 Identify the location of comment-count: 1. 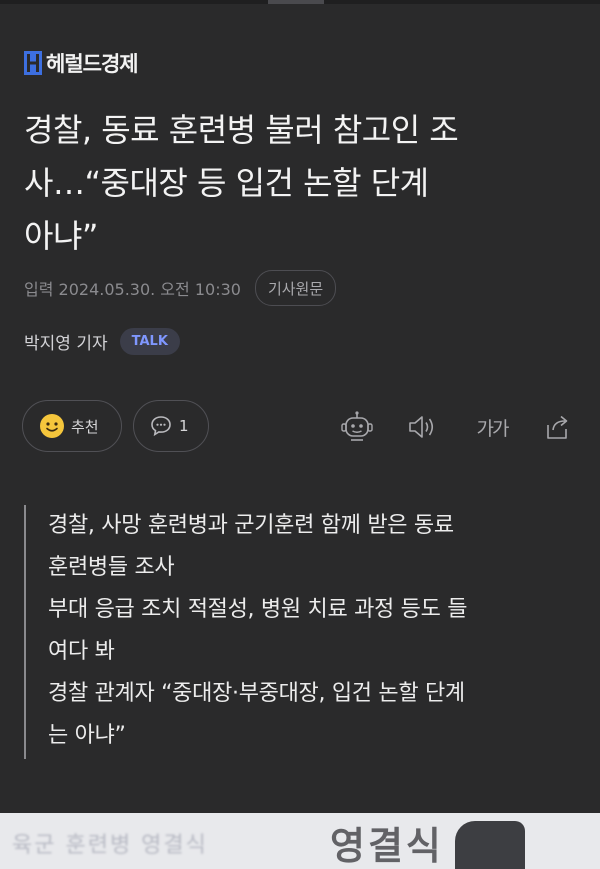
(184, 426).